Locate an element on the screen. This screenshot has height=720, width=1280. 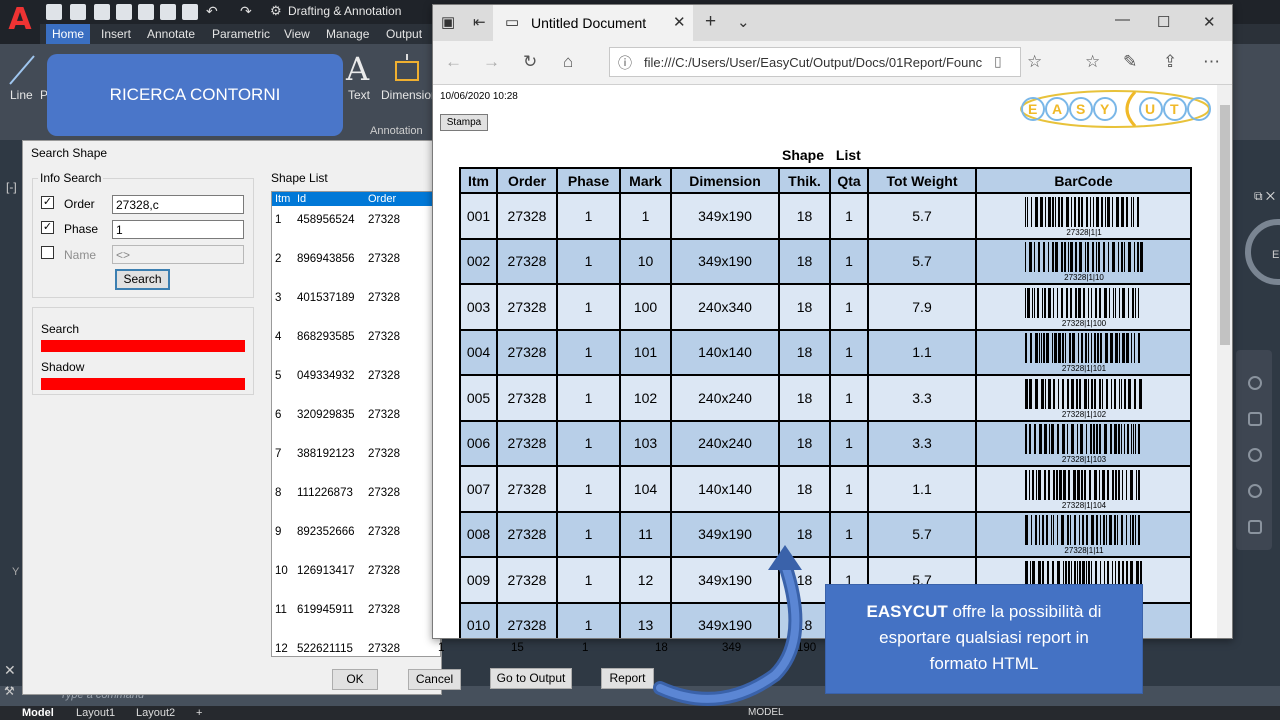
cancel-button: Cancel is located at coordinates (434, 679).